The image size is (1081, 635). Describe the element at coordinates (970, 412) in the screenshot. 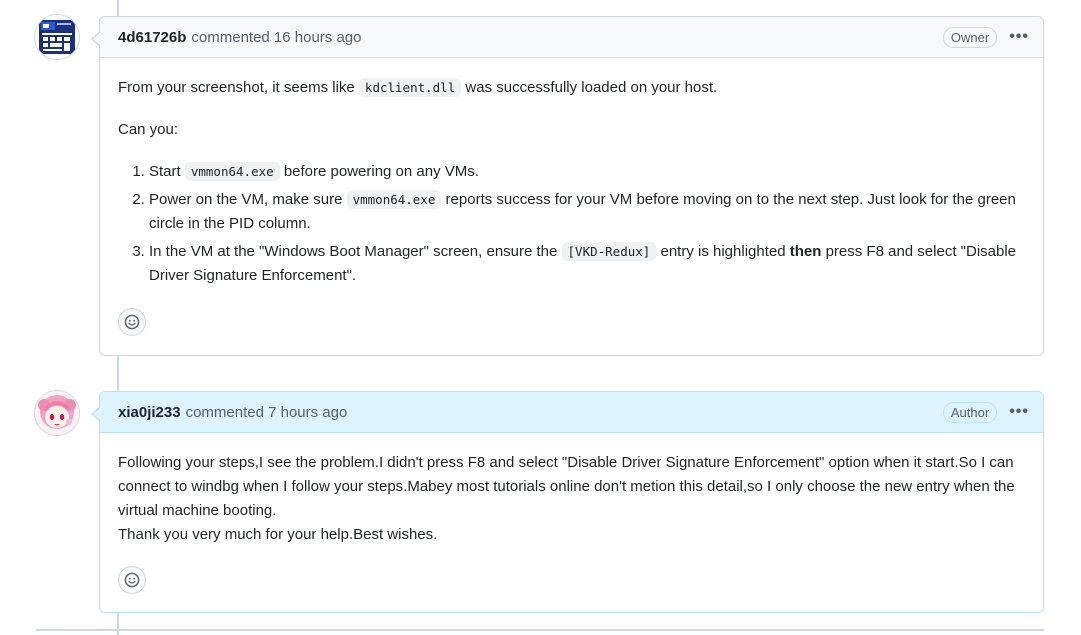

I see `author-badge: Author` at that location.